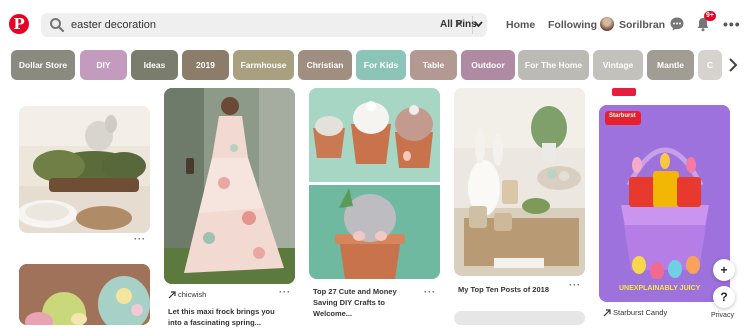  Describe the element at coordinates (205, 65) in the screenshot. I see `chip-2019: 2019` at that location.